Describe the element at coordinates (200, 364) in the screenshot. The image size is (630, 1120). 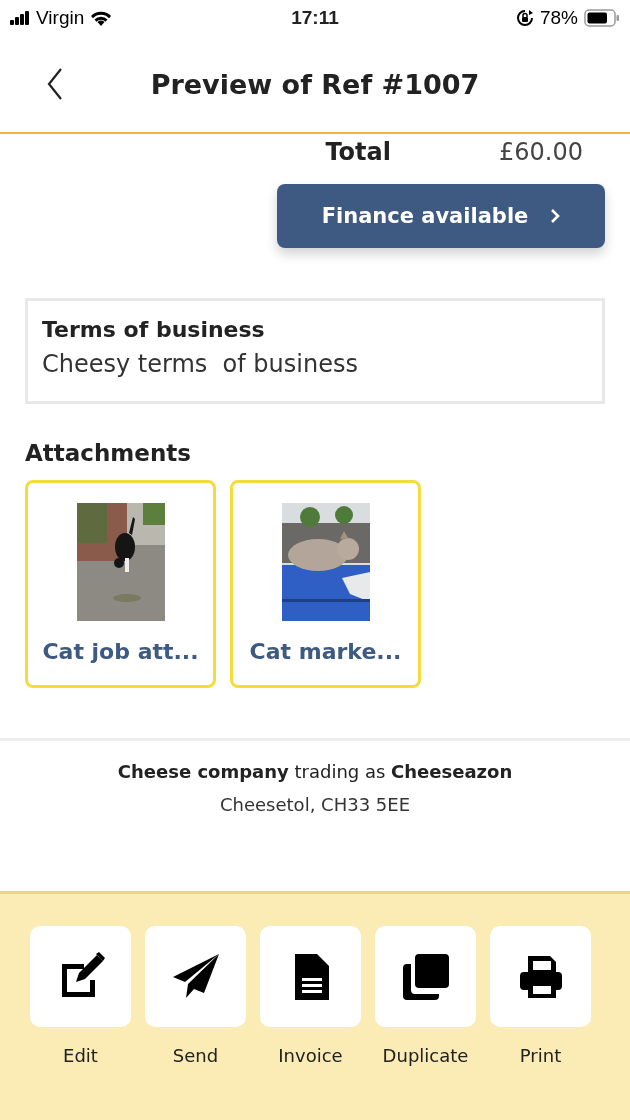
I see `terms-text: Cheesy terms of business` at that location.